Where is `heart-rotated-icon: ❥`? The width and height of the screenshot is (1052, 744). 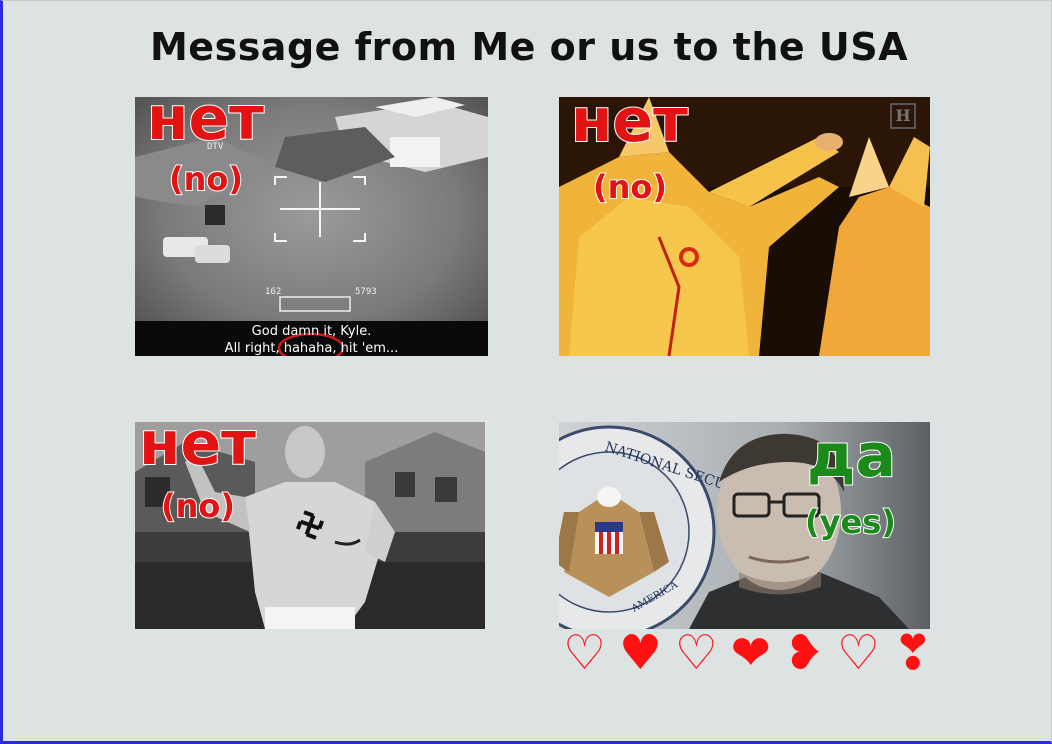
heart-rotated-icon: ❥ is located at coordinates (803, 653).